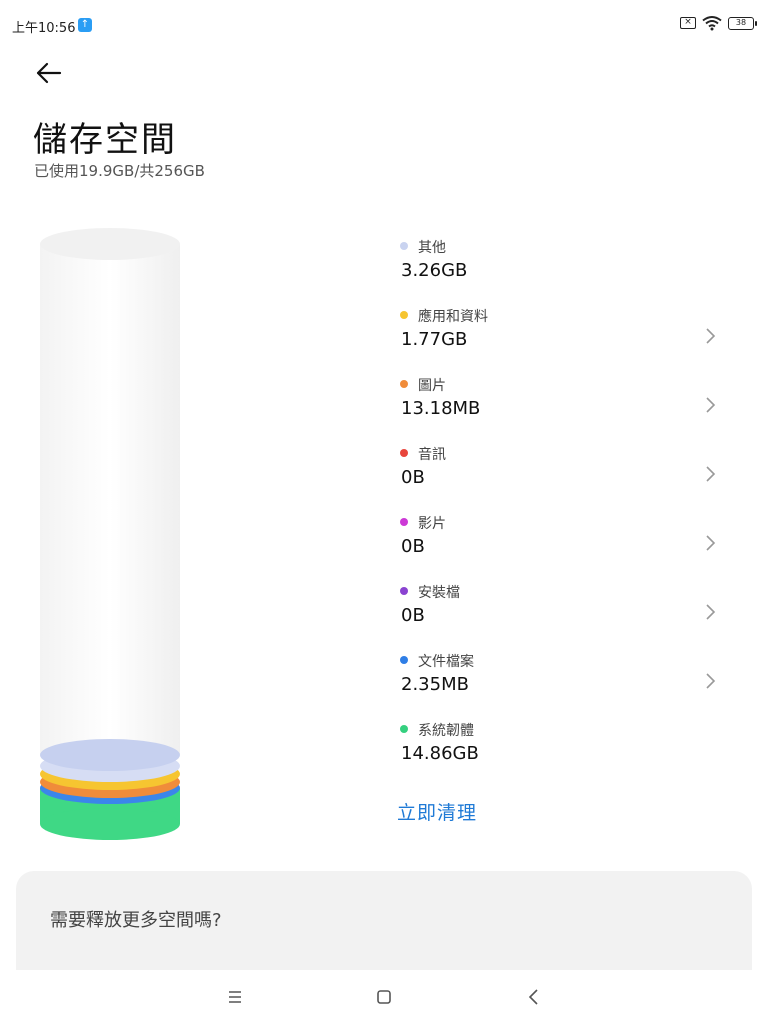 The width and height of the screenshot is (768, 1024). I want to click on battery-icon: 38, so click(742, 23).